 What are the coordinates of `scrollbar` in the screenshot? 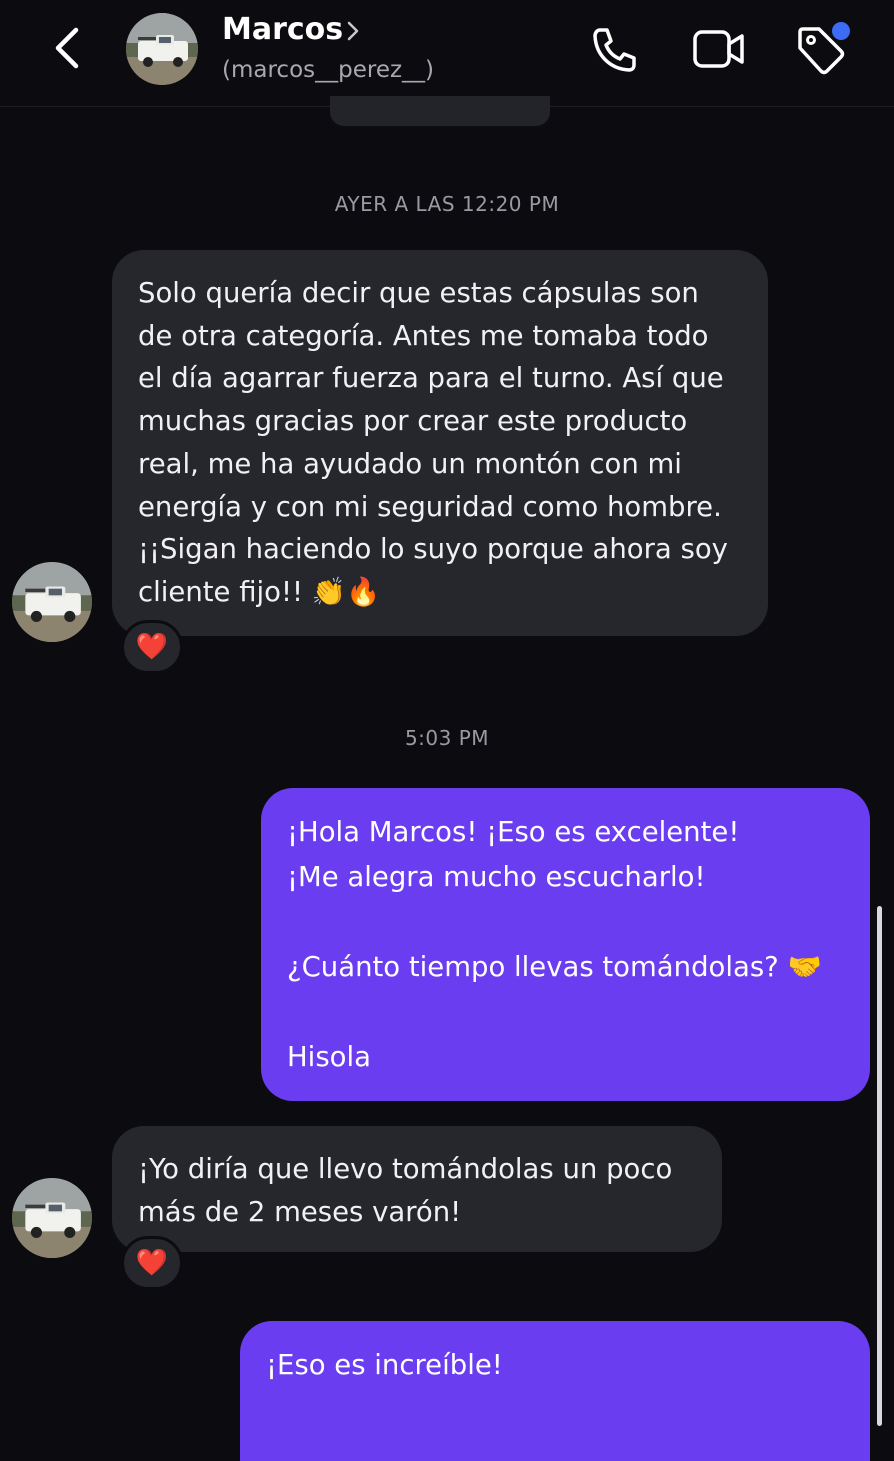 It's located at (879, 1166).